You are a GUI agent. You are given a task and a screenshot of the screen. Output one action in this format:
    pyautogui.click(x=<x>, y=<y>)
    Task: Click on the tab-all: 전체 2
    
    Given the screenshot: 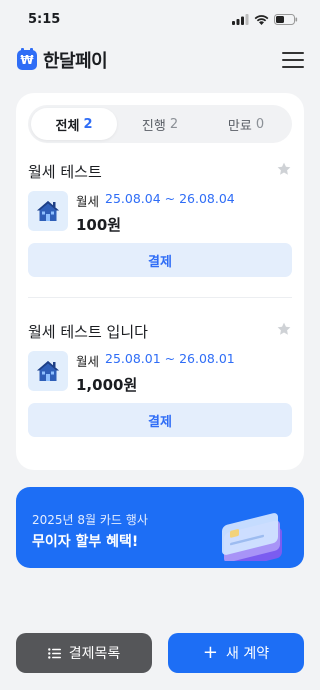 What is the action you would take?
    pyautogui.click(x=74, y=124)
    